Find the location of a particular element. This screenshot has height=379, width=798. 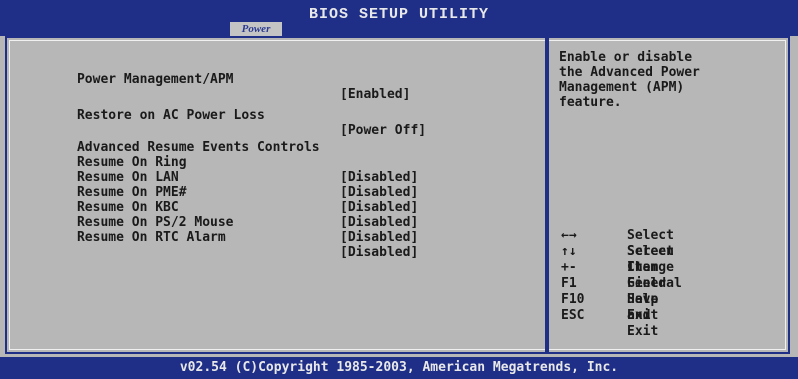

setting-value: [Enabled] is located at coordinates (375, 94).